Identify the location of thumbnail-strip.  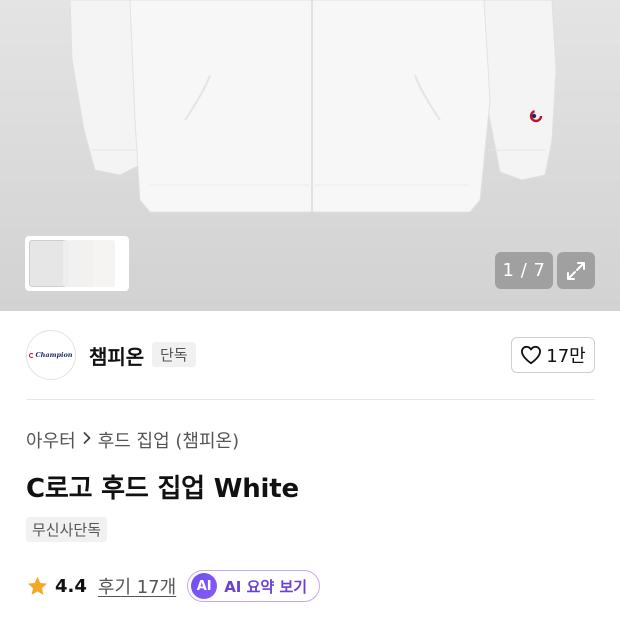
(77, 263).